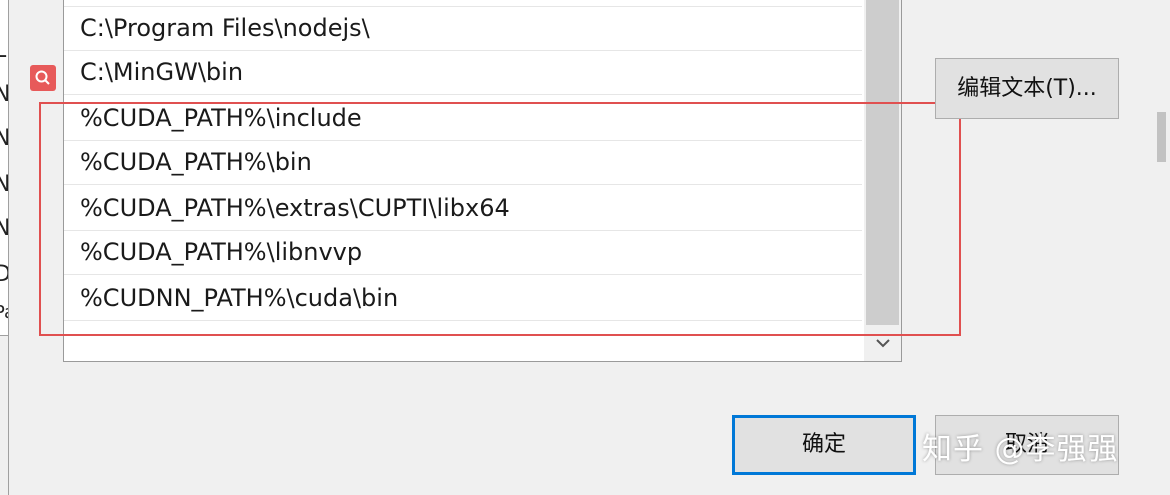  Describe the element at coordinates (162, 72) in the screenshot. I see `list-item-text: C:\MinGW\bin` at that location.